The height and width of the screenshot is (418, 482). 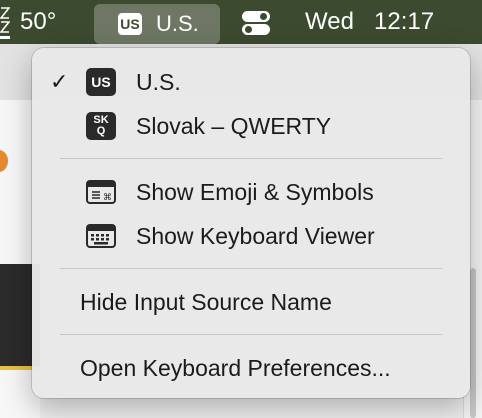 I want to click on background-scrollbar, so click(x=473, y=343).